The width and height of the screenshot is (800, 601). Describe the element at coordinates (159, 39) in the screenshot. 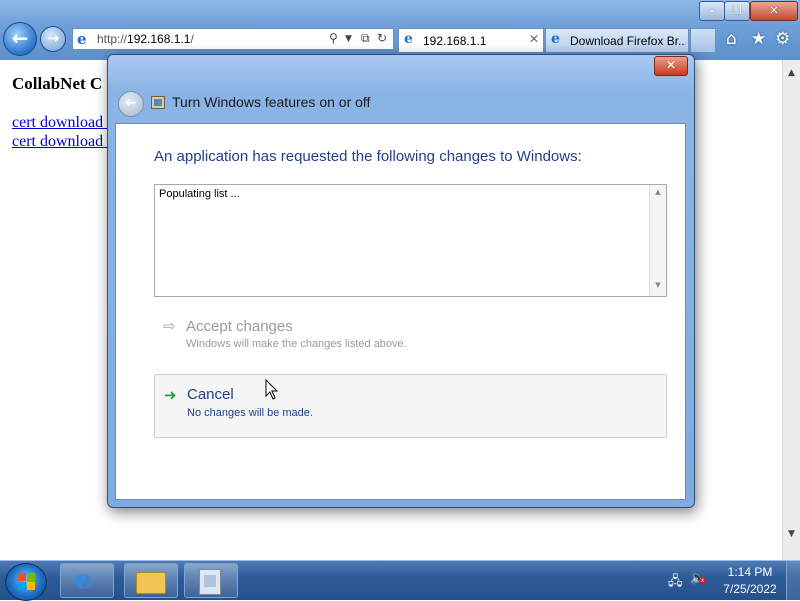

I see `url-host: 192.168.1.1` at that location.